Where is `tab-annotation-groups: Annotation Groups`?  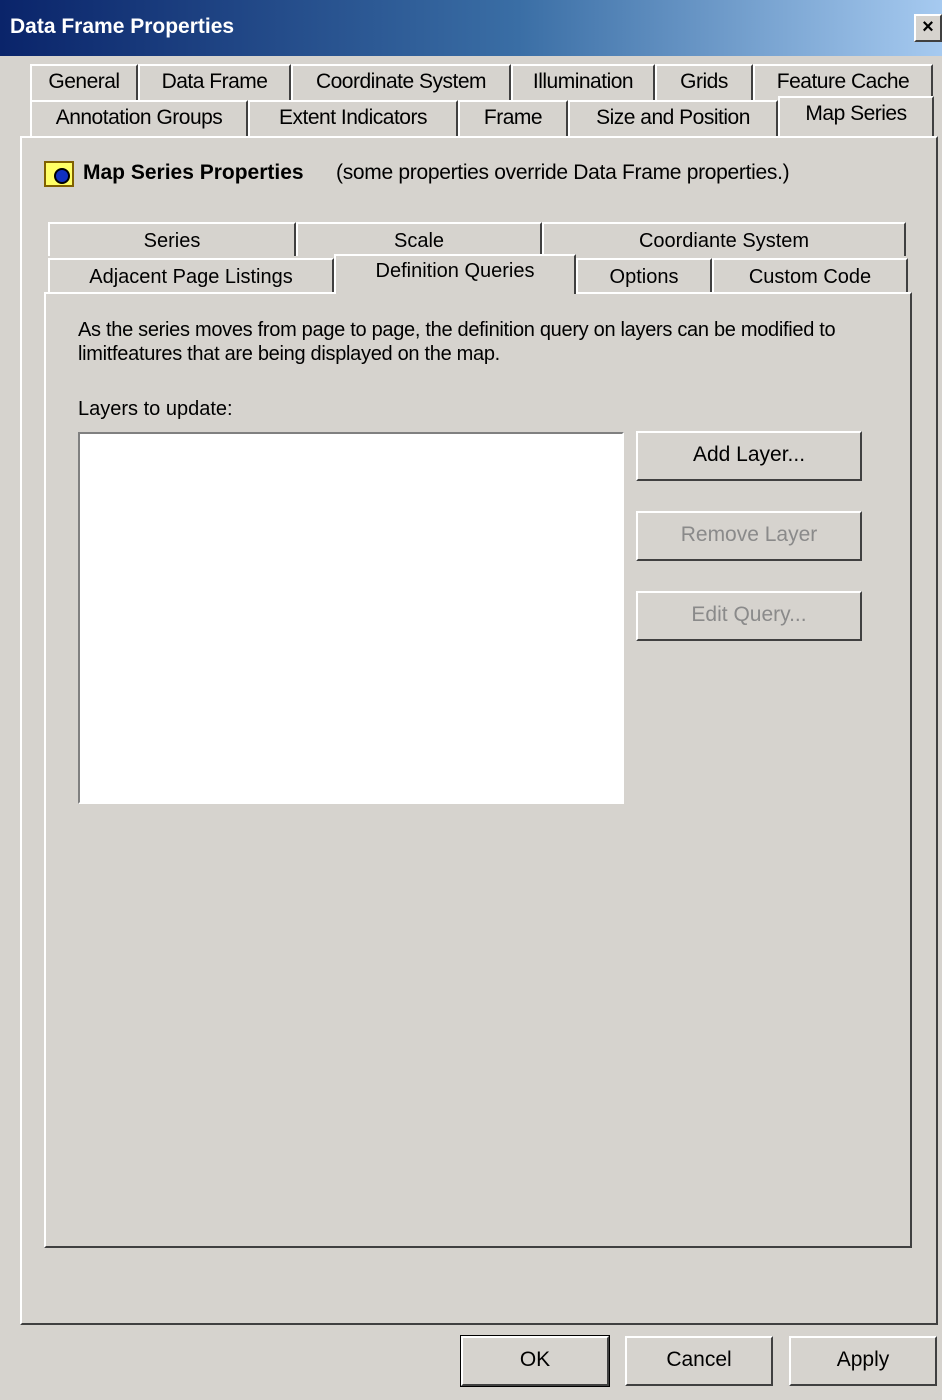 tab-annotation-groups: Annotation Groups is located at coordinates (139, 118).